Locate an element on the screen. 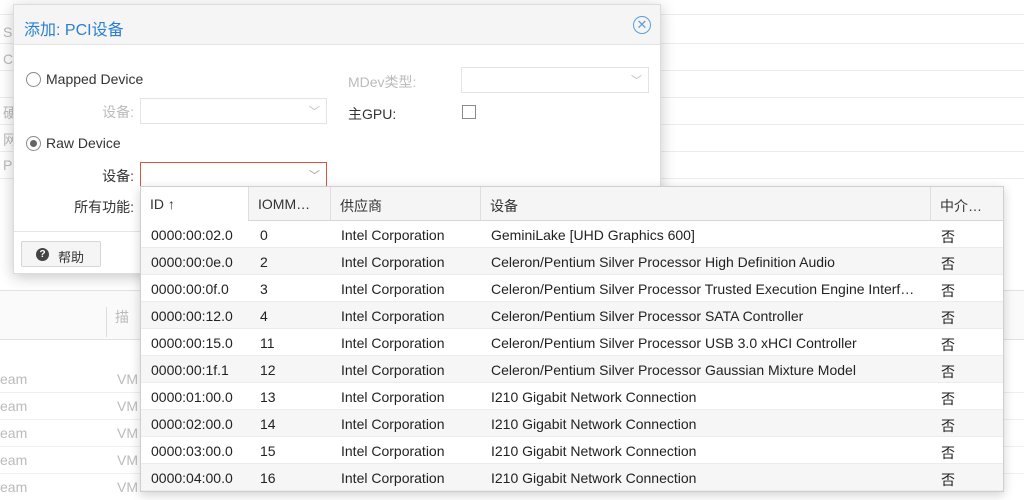  dialog-title: 添加: PCI设备 is located at coordinates (74, 30).